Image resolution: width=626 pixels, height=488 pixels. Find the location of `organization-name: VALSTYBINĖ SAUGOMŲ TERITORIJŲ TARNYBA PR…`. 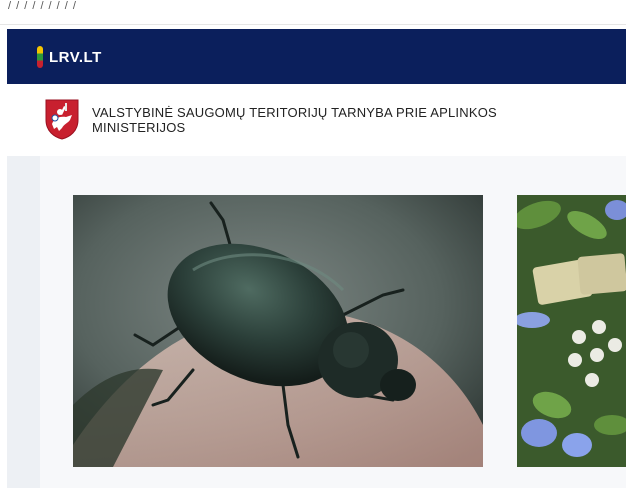

organization-name: VALSTYBINĖ SAUGOMŲ TERITORIJŲ TARNYBA PR… is located at coordinates (342, 120).